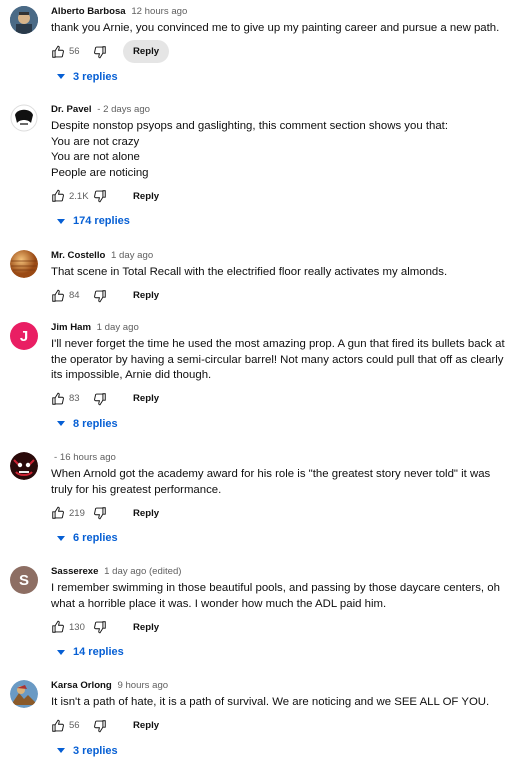 The image size is (516, 768). I want to click on comment-actions: 84 Reply, so click(279, 296).